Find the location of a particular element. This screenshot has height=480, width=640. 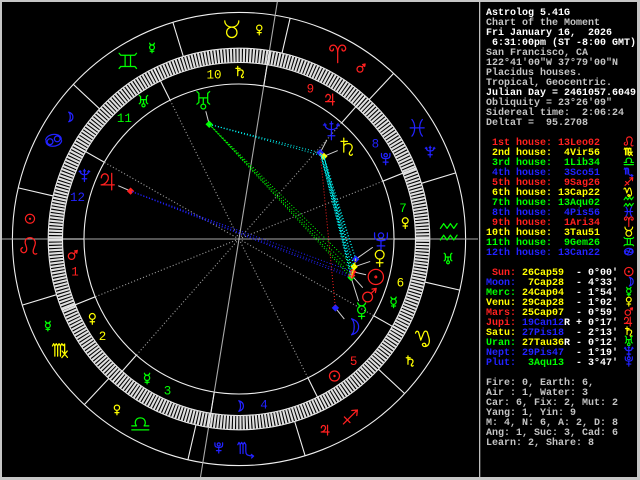

svg-text: 12th house: 13Can22 is located at coordinates (543, 253).